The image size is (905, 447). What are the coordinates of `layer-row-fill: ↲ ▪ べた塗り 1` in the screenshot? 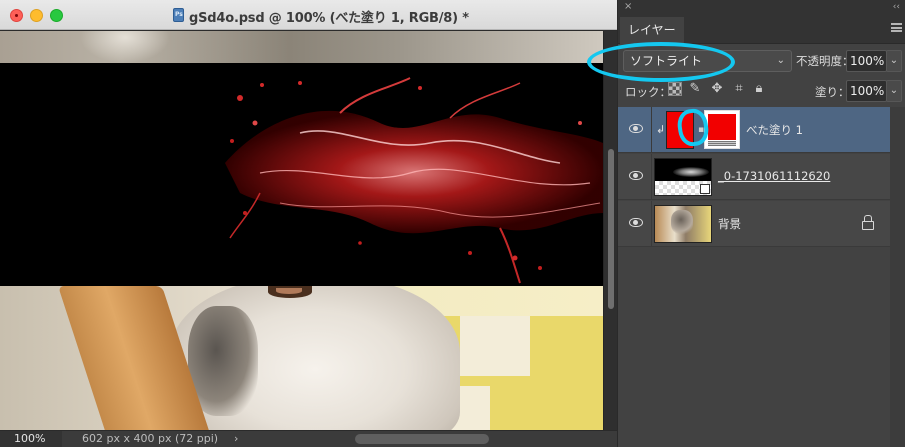 It's located at (754, 130).